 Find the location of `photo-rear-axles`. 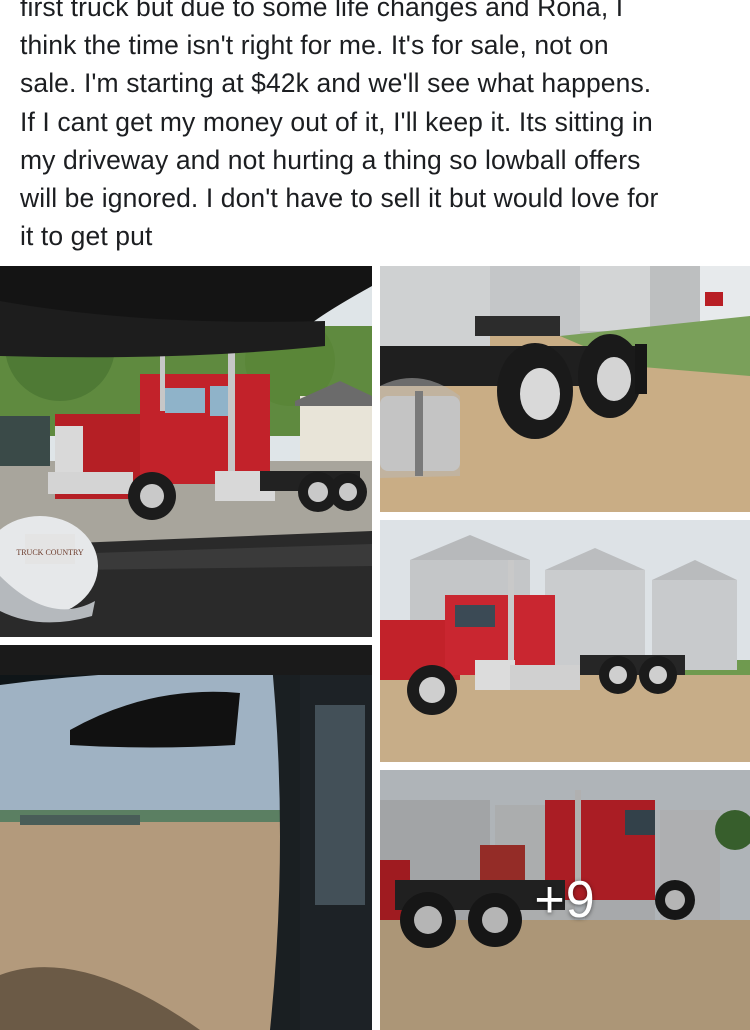

photo-rear-axles is located at coordinates (565, 389).